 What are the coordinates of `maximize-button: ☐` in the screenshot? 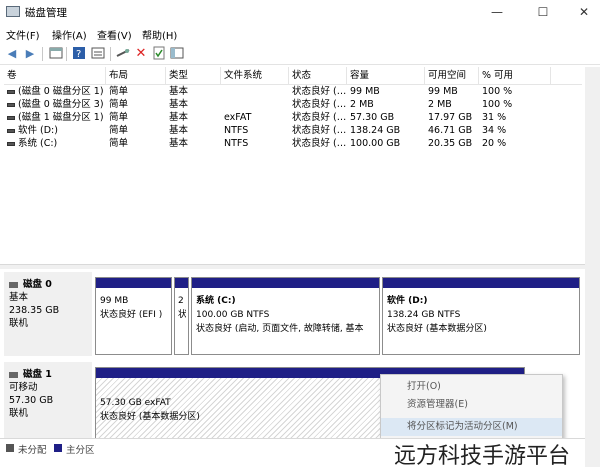 It's located at (543, 12).